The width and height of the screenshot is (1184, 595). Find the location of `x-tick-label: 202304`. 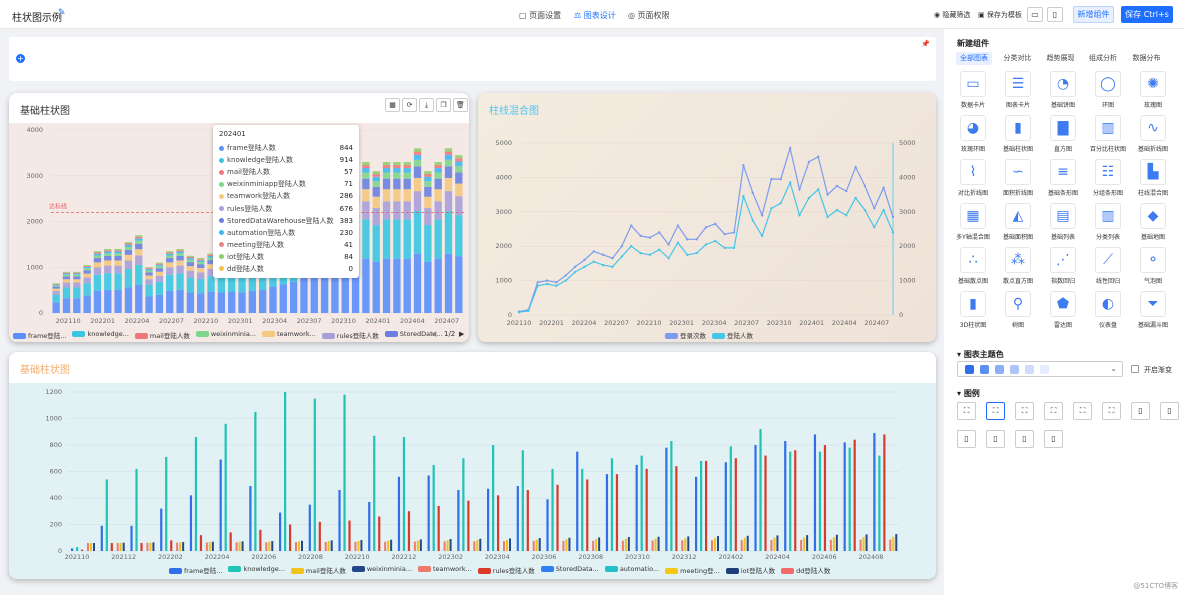

x-tick-label: 202304 is located at coordinates (497, 557).